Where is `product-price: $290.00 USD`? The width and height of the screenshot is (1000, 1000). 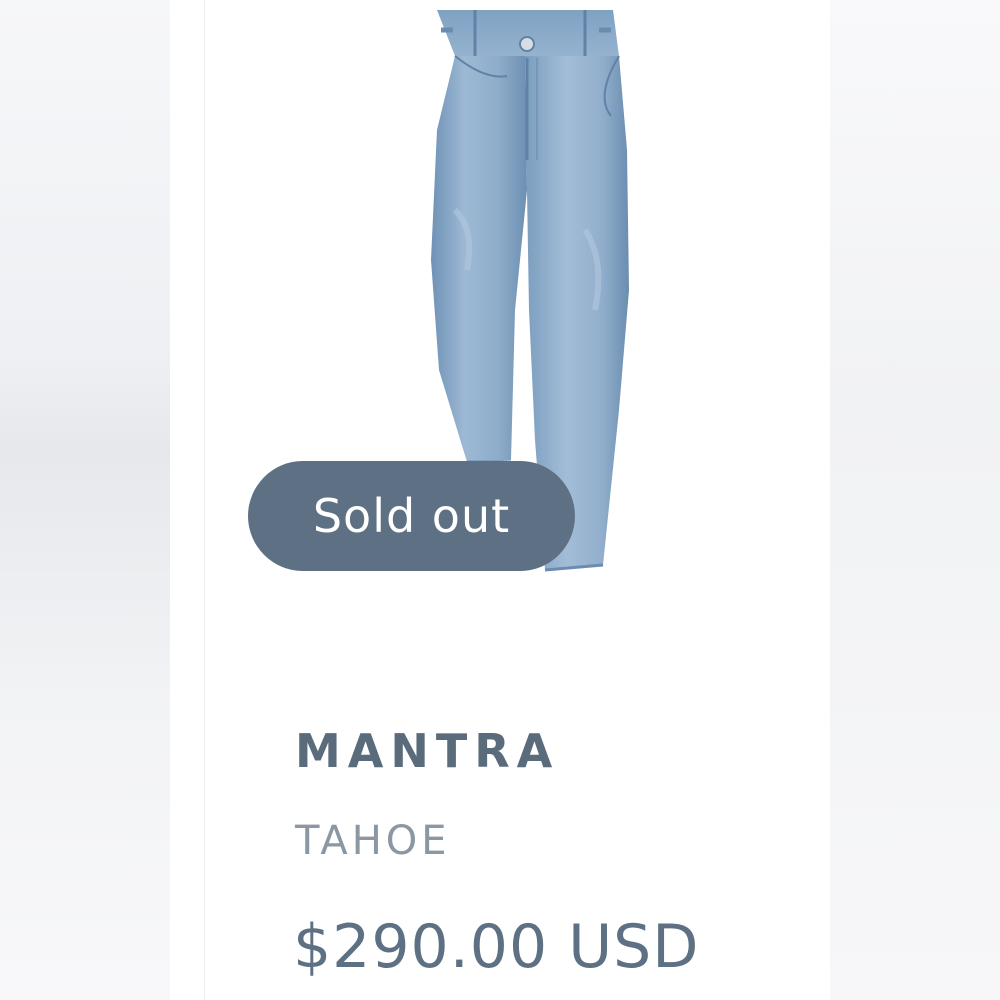 product-price: $290.00 USD is located at coordinates (496, 947).